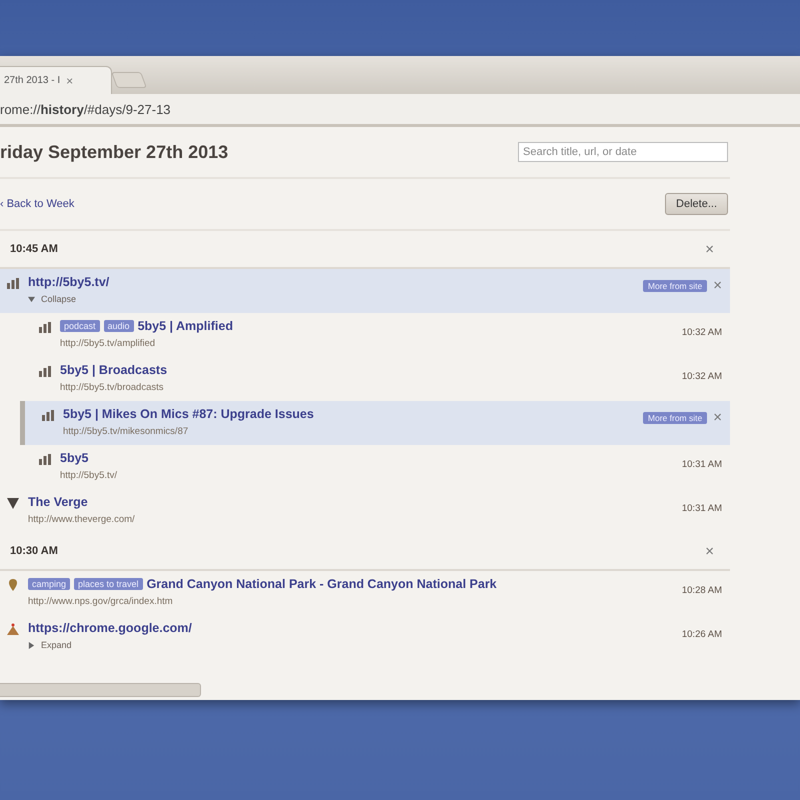  What do you see at coordinates (112, 387) in the screenshot?
I see `page-url: http://5by5.tv/broadcasts` at bounding box center [112, 387].